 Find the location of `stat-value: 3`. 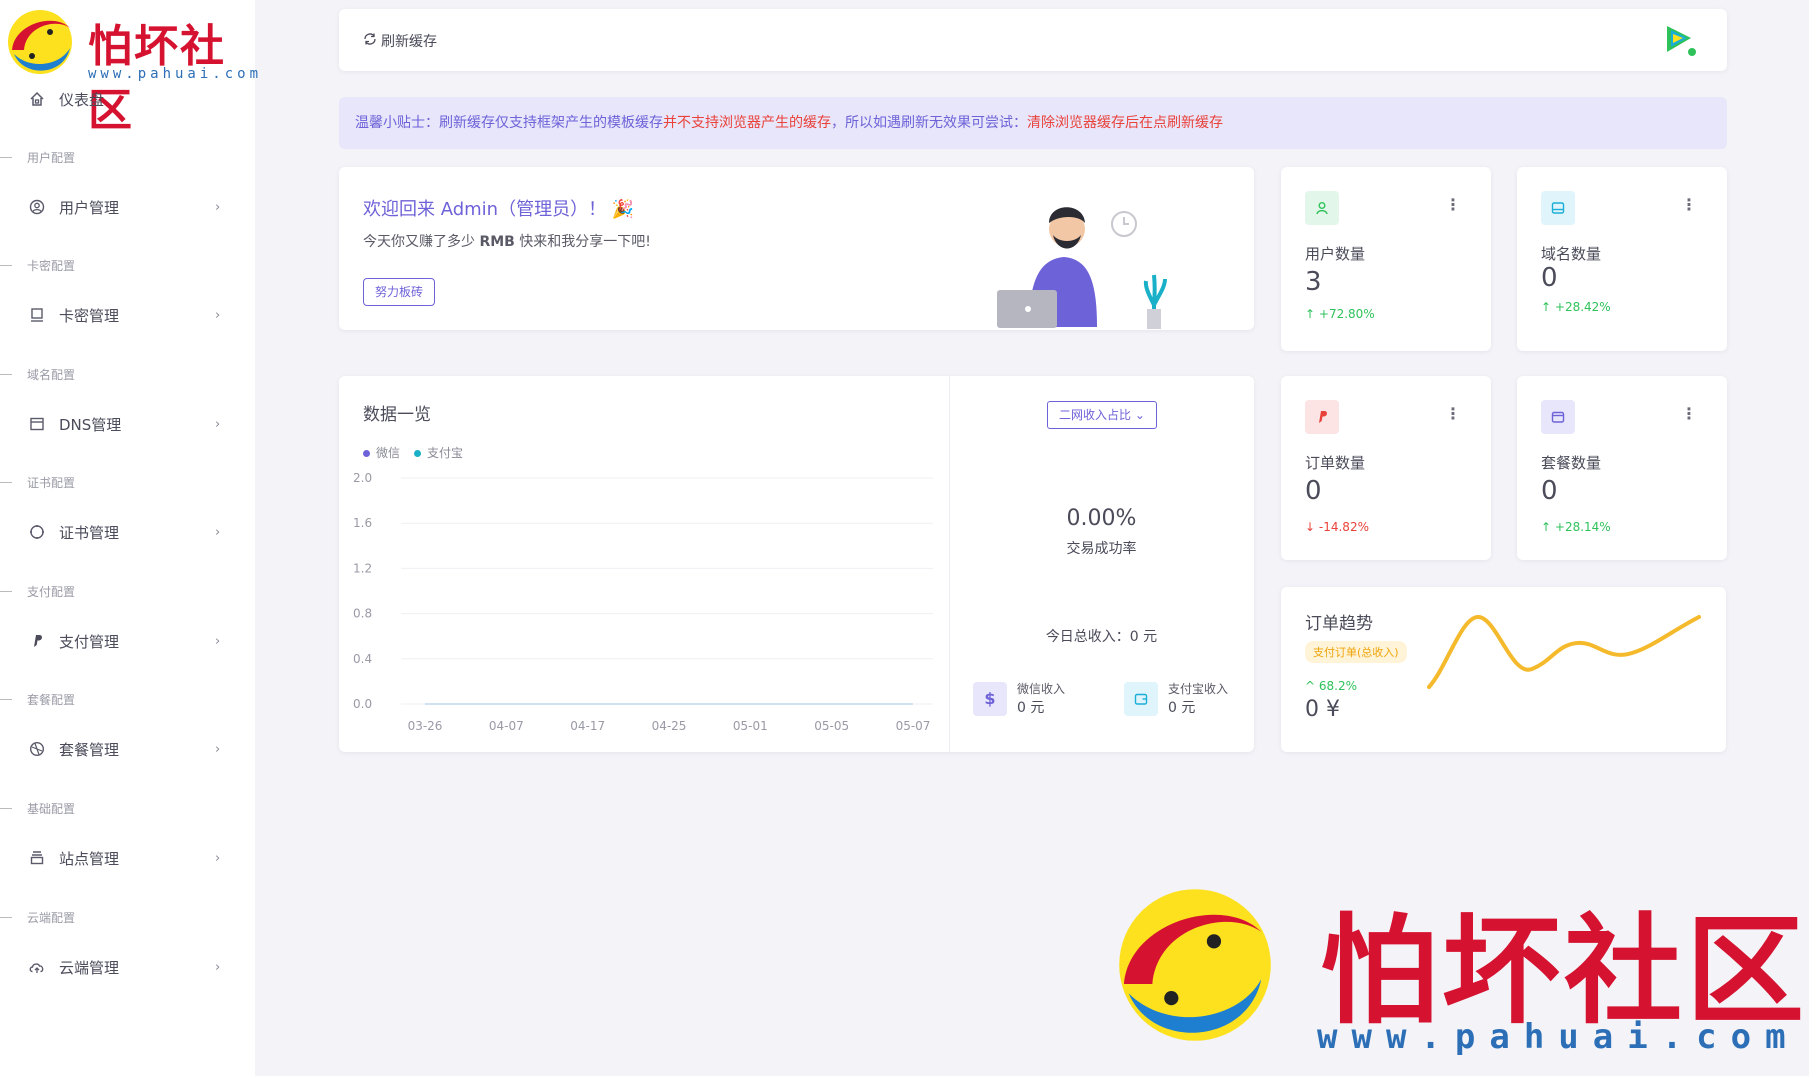

stat-value: 3 is located at coordinates (1313, 282).